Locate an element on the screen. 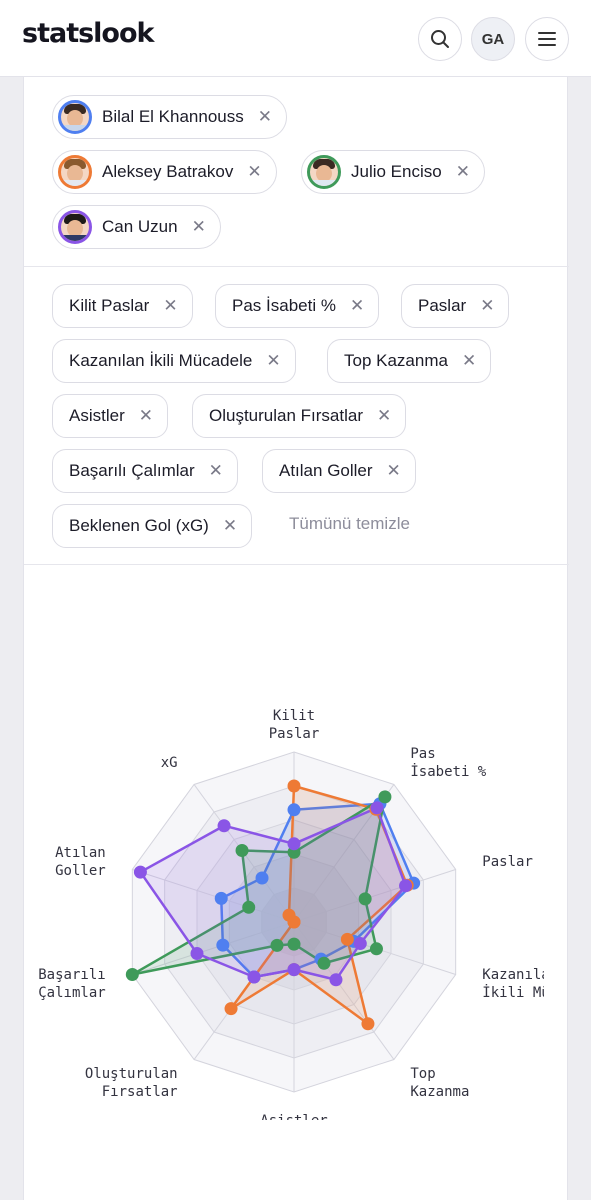  axis-label-line: Asistler is located at coordinates (293, 1116).